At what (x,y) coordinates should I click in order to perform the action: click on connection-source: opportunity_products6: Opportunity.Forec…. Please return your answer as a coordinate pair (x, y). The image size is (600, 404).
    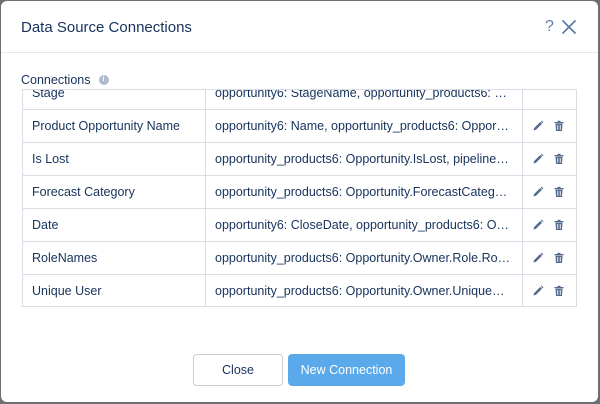
    Looking at the image, I should click on (364, 192).